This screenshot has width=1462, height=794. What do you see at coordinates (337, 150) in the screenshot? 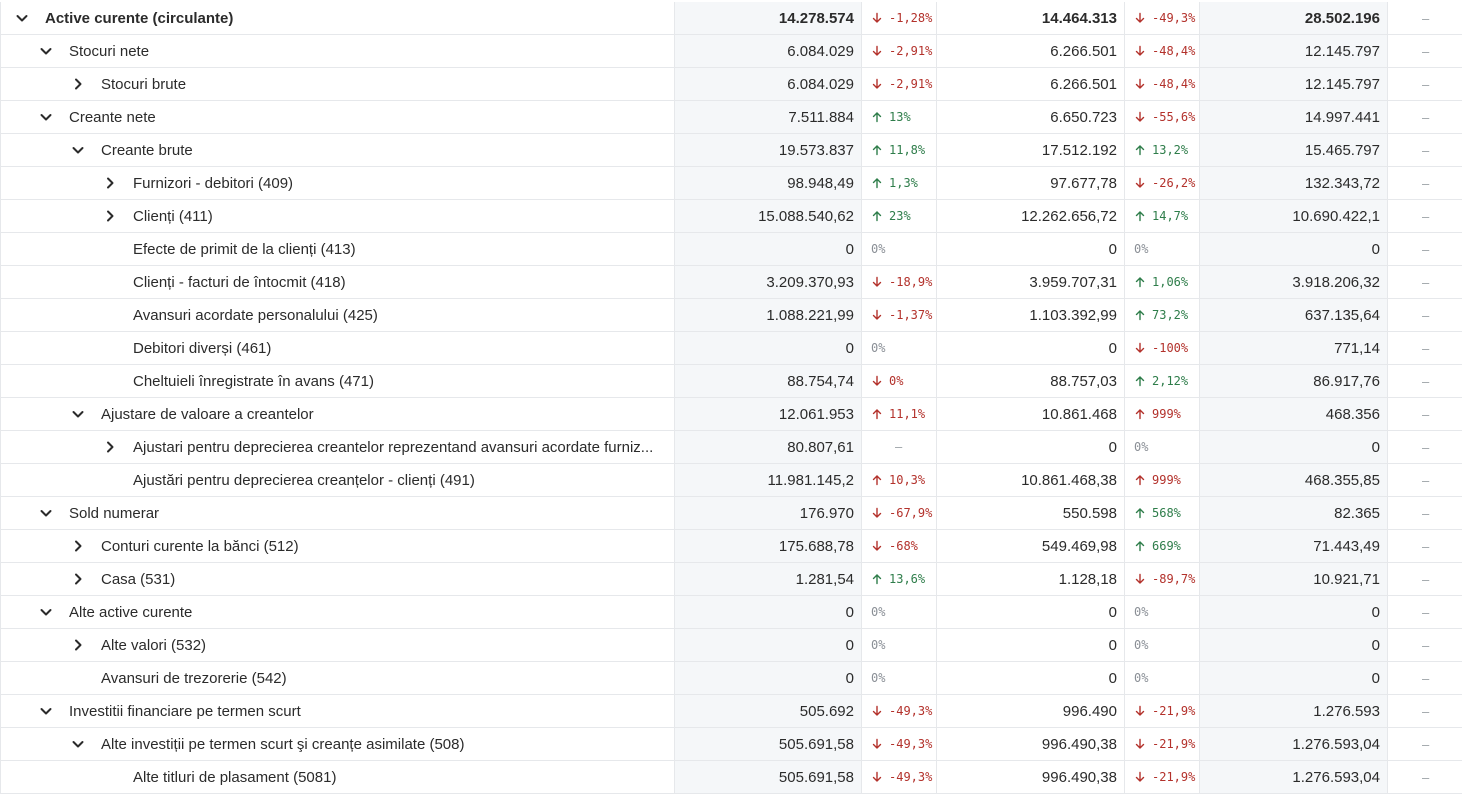
I see `row-name-cell: Creante brute` at bounding box center [337, 150].